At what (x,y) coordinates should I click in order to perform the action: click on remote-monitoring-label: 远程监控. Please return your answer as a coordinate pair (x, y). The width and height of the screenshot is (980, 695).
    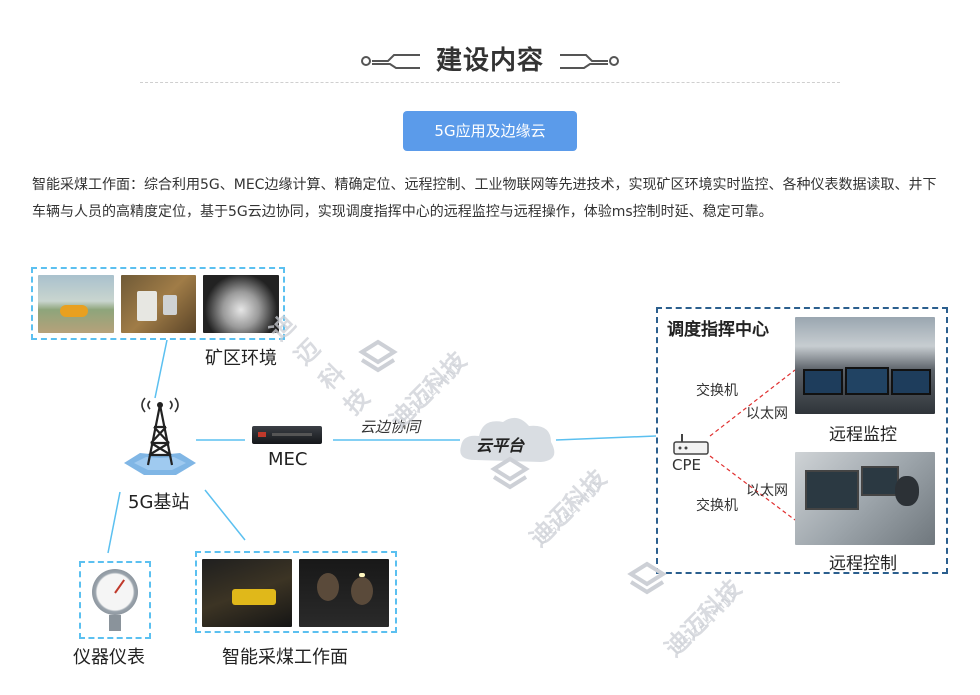
    Looking at the image, I should click on (863, 435).